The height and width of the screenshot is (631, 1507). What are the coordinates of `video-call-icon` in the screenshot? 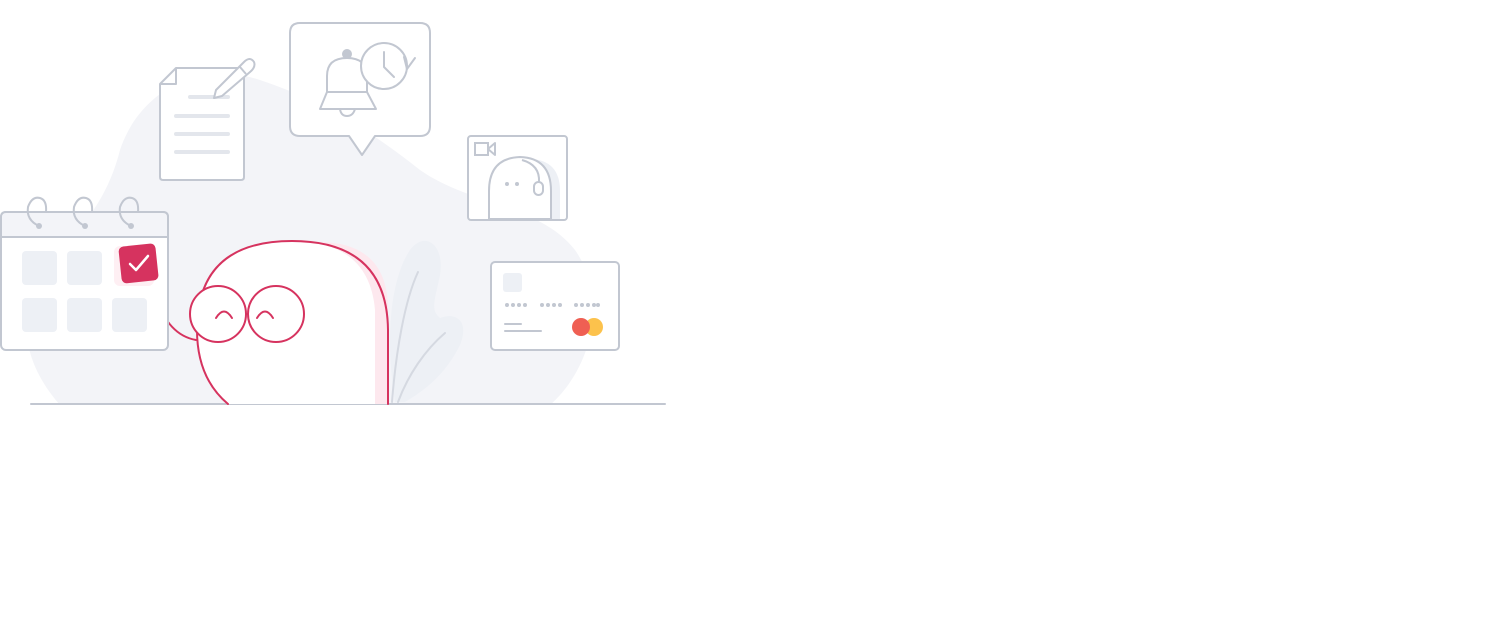 It's located at (517, 178).